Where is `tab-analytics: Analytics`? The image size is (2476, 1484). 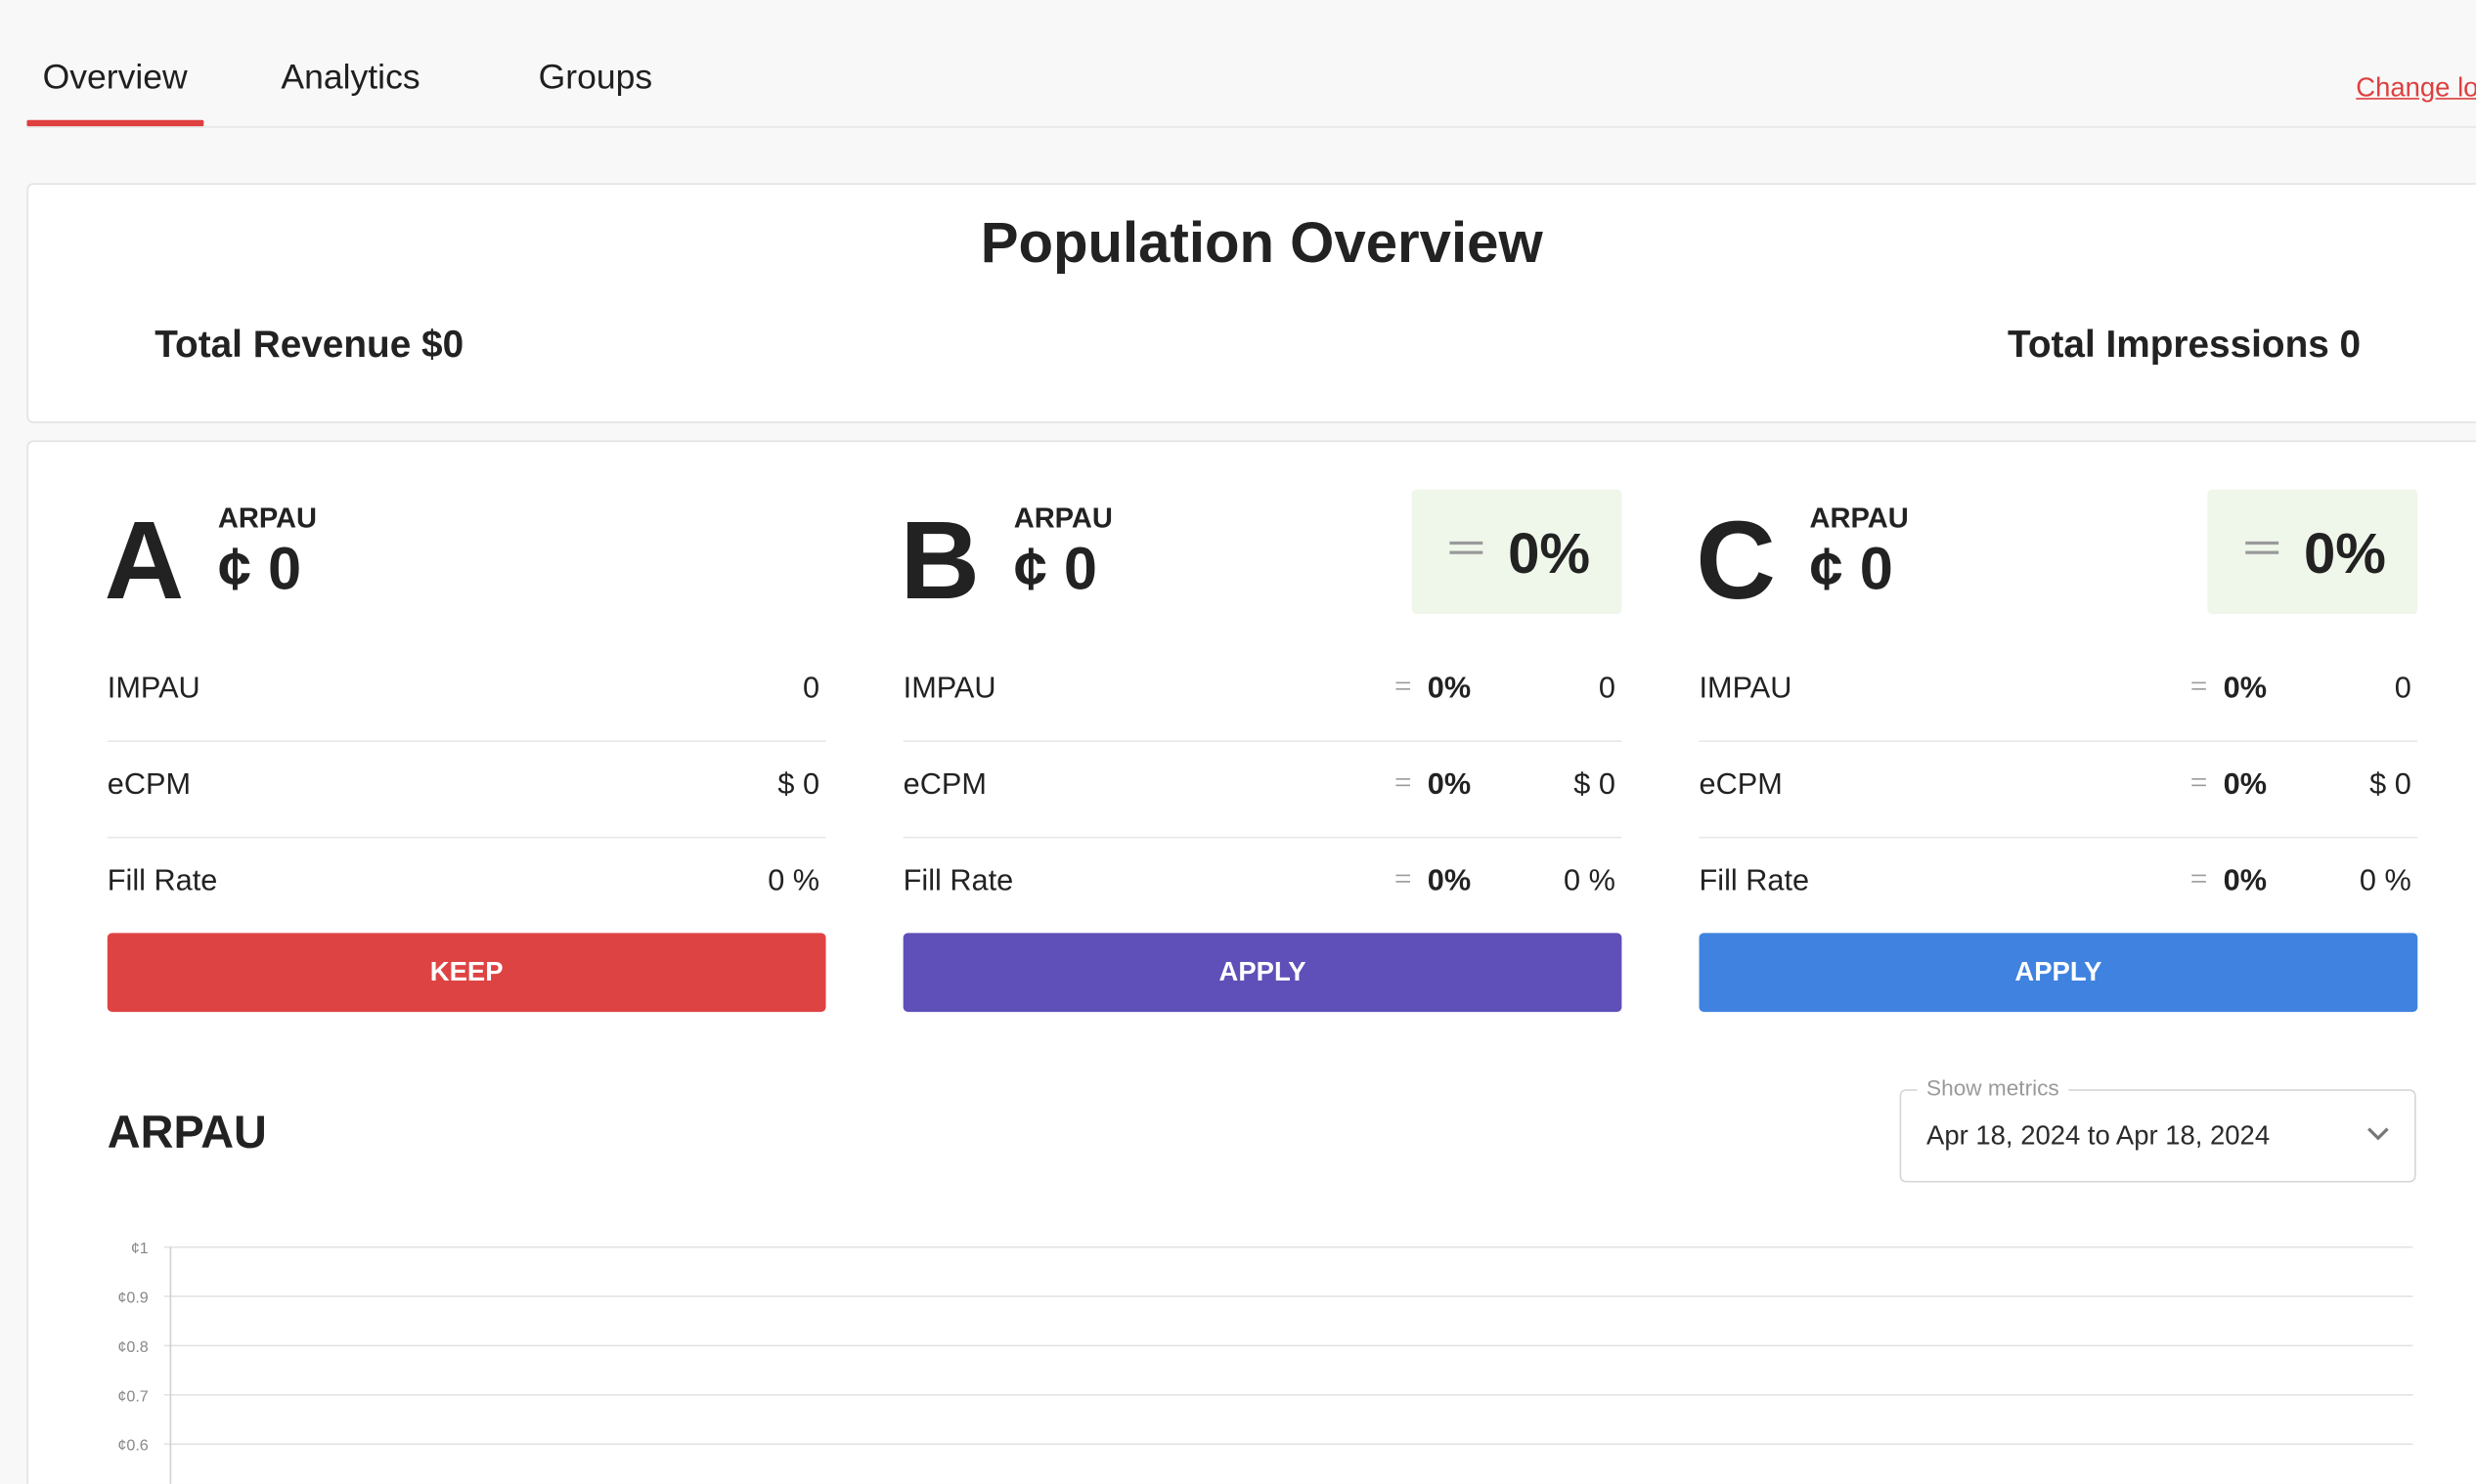
tab-analytics: Analytics is located at coordinates (351, 77).